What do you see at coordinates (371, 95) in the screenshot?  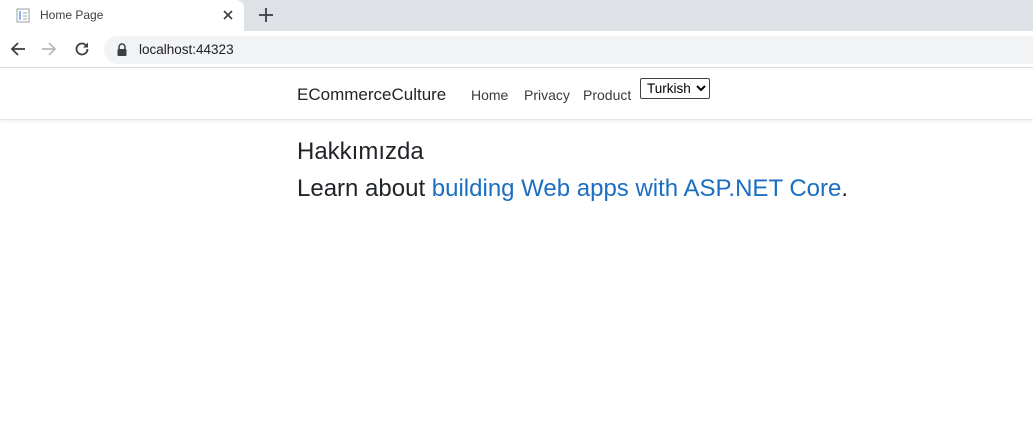 I see `brand-link: ECommerceCulture` at bounding box center [371, 95].